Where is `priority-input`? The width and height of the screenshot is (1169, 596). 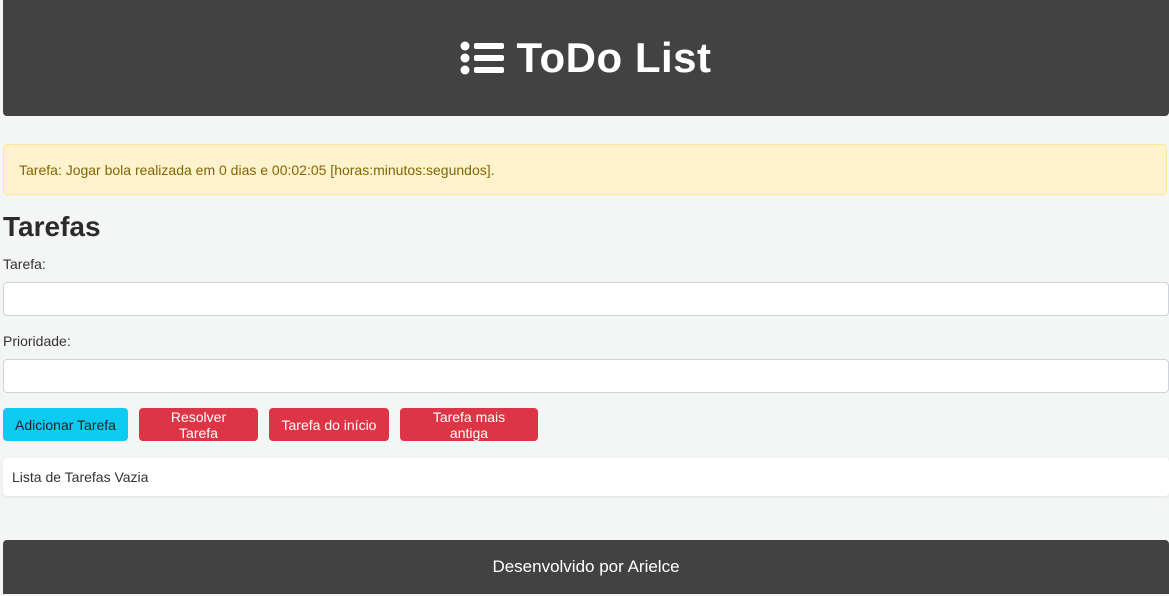
priority-input is located at coordinates (586, 376).